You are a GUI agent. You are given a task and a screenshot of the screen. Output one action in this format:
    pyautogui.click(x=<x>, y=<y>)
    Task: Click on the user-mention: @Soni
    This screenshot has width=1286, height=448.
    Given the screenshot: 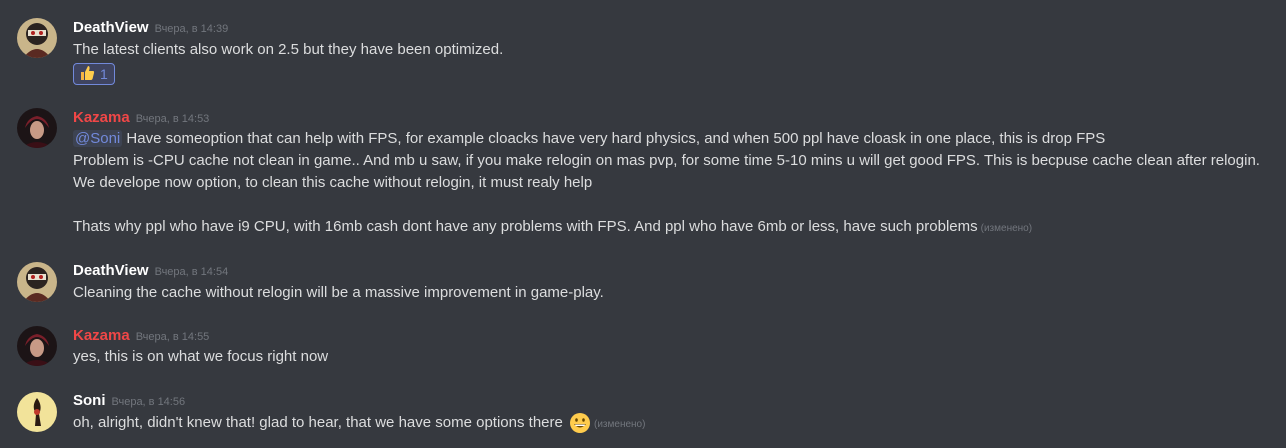 What is the action you would take?
    pyautogui.click(x=98, y=138)
    